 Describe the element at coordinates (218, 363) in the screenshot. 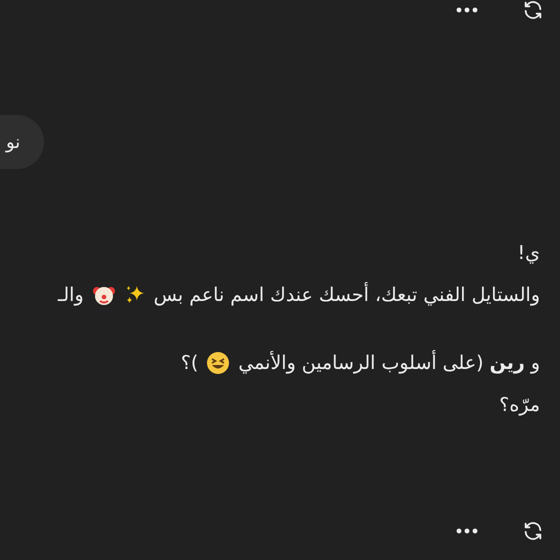

I see `laughing-emoji-icon` at that location.